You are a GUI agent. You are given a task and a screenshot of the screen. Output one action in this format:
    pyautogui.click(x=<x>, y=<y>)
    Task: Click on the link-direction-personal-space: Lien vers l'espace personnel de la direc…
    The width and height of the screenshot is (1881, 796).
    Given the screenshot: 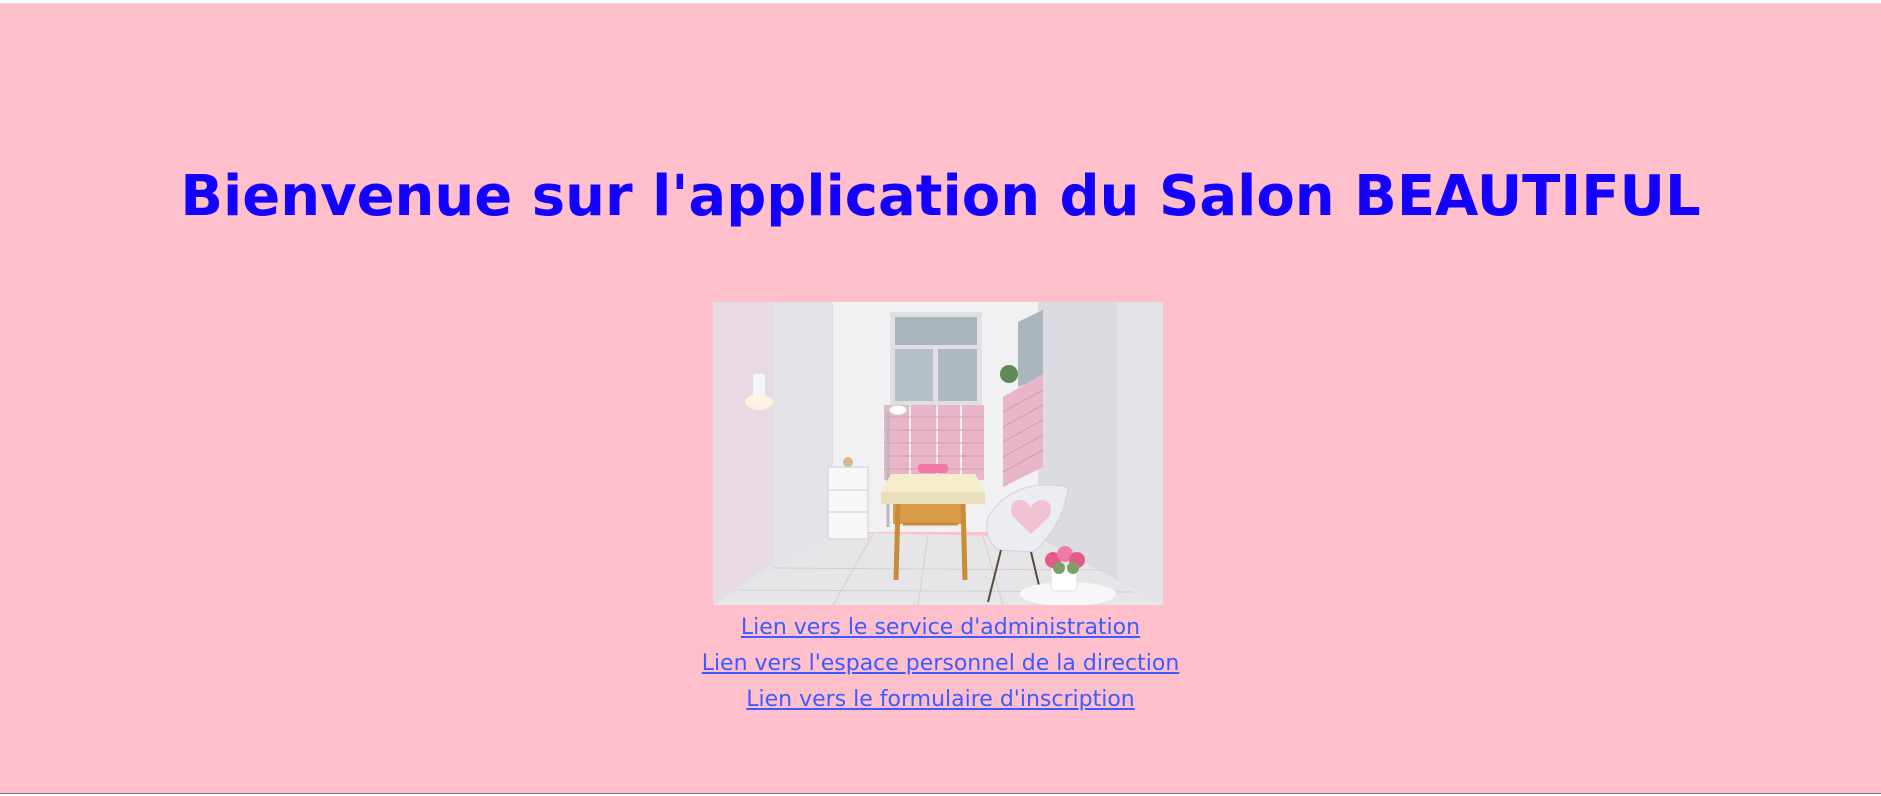 What is the action you would take?
    pyautogui.click(x=940, y=664)
    